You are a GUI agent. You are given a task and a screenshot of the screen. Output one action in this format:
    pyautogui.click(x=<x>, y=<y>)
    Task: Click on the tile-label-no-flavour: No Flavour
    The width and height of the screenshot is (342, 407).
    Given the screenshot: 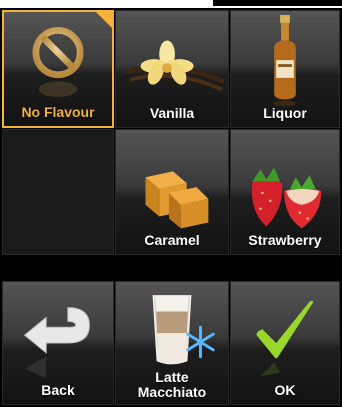 What is the action you would take?
    pyautogui.click(x=58, y=112)
    